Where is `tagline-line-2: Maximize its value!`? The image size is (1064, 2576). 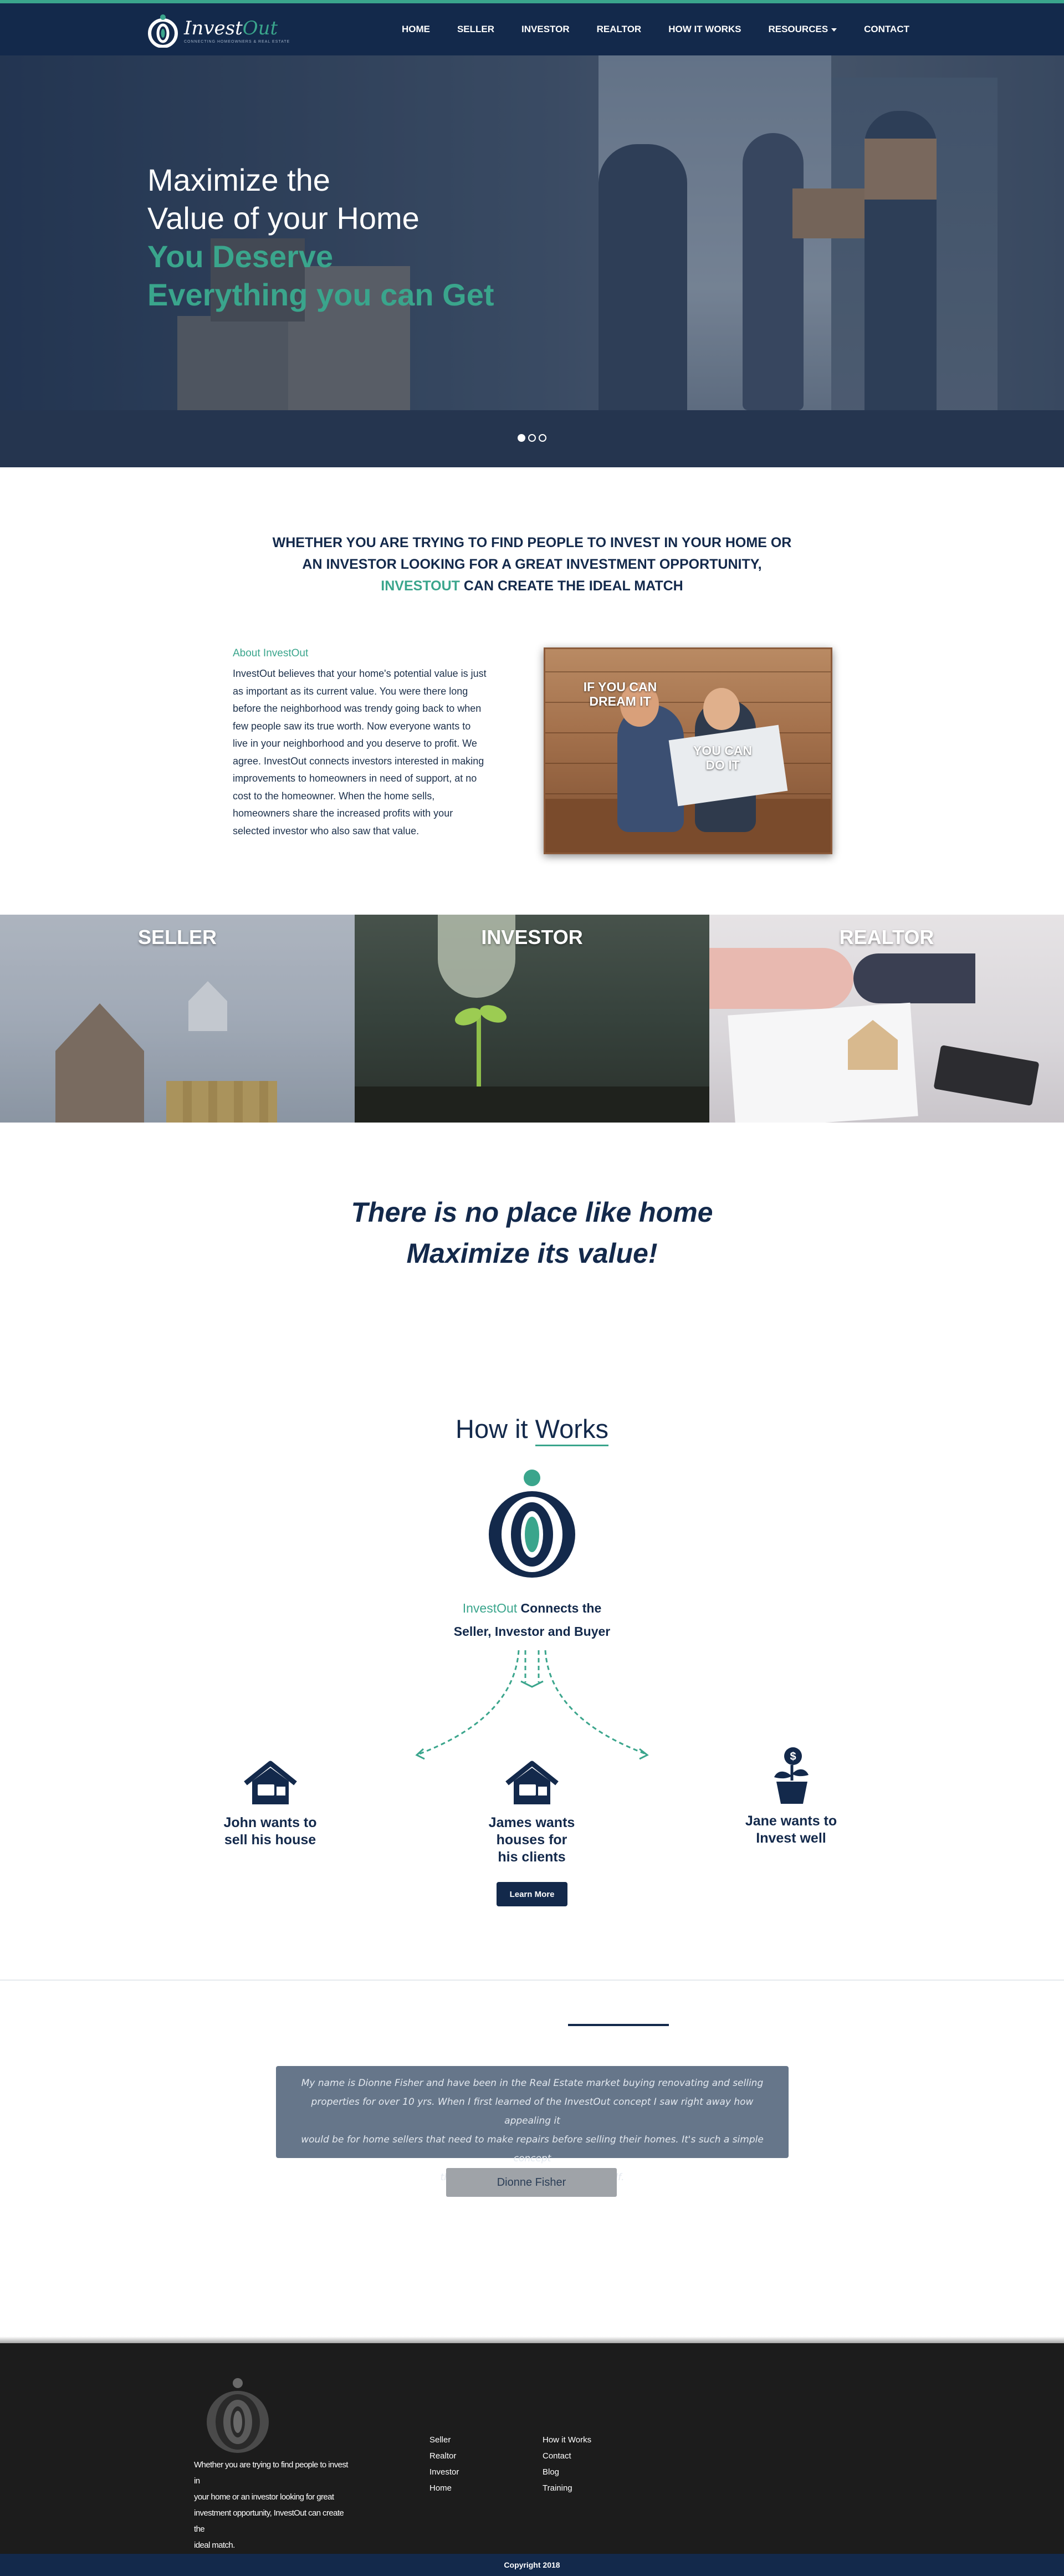 tagline-line-2: Maximize its value! is located at coordinates (532, 1253).